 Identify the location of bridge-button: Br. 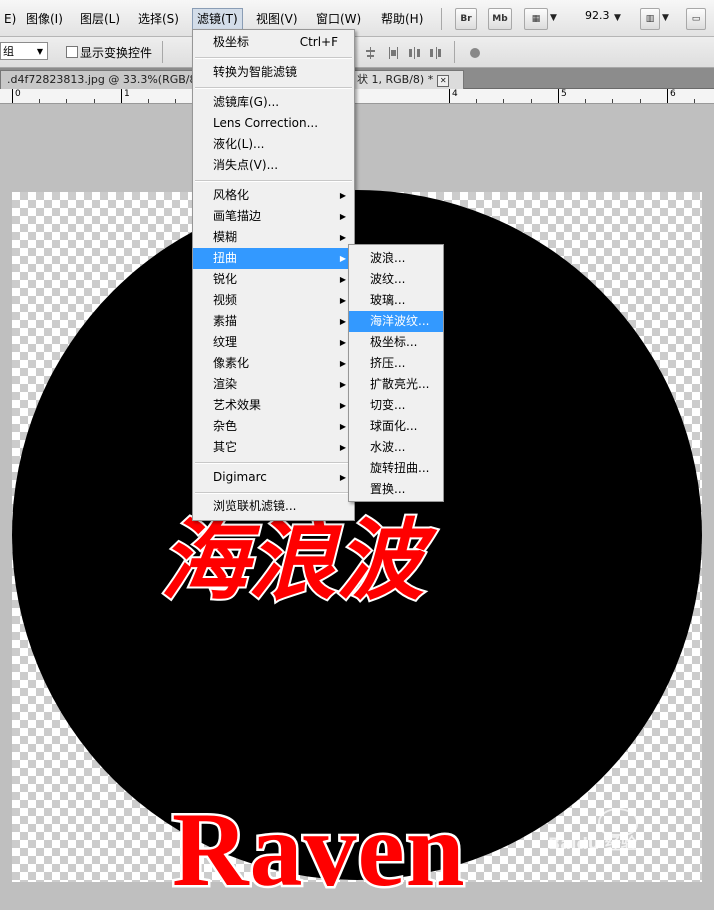
(466, 19).